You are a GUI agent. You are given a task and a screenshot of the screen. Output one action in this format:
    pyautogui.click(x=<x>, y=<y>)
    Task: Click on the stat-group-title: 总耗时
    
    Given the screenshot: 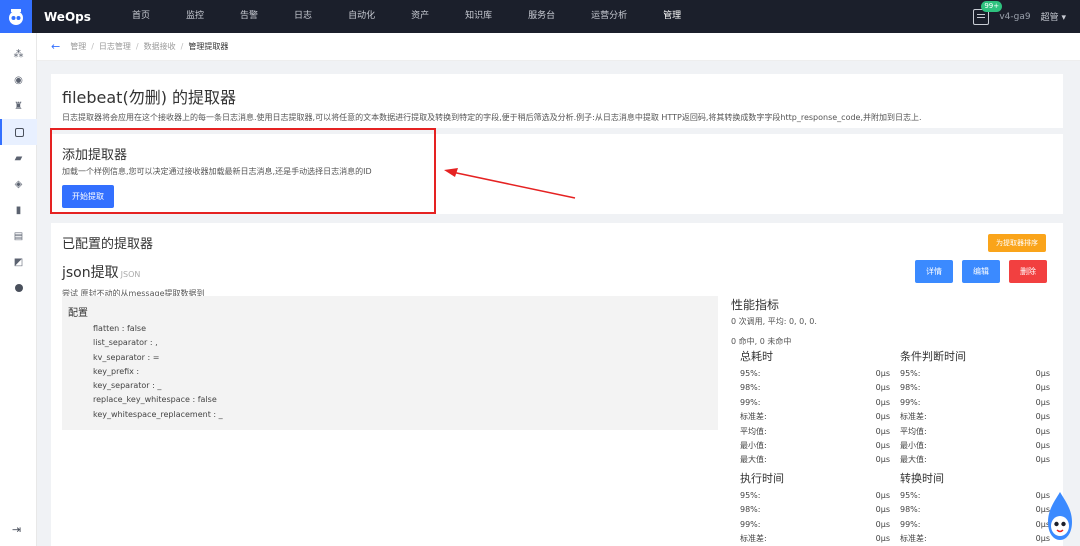 What is the action you would take?
    pyautogui.click(x=756, y=356)
    